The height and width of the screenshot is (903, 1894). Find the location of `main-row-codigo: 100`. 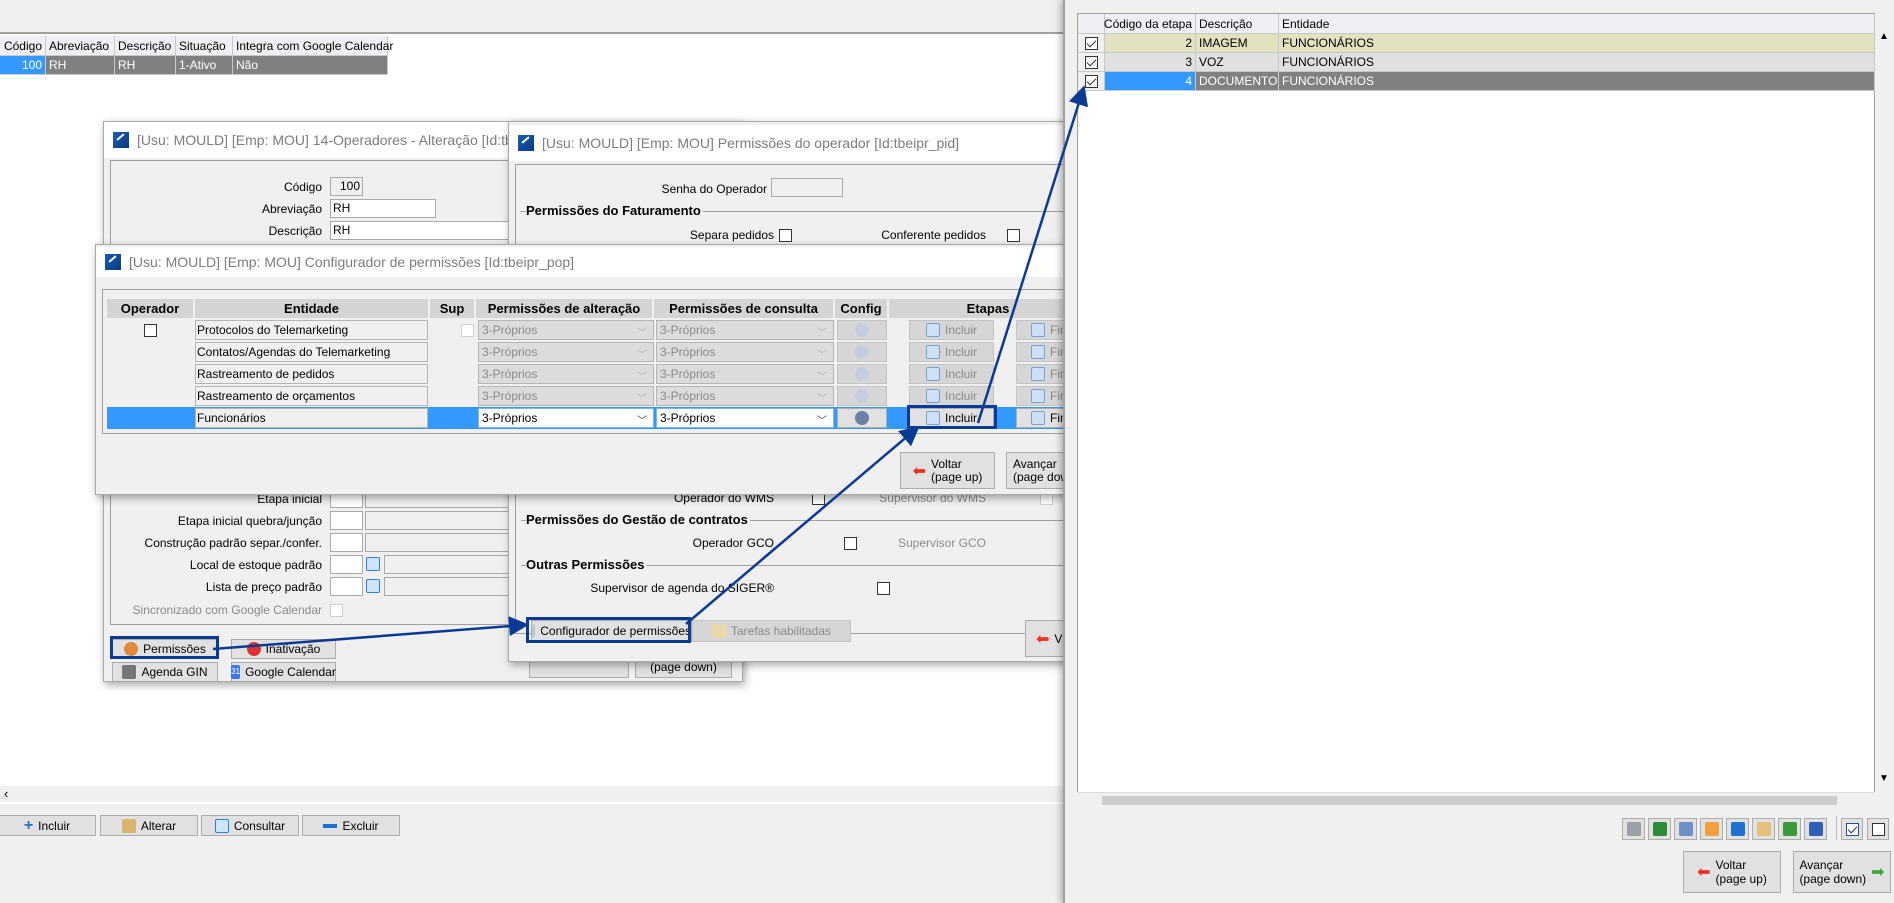

main-row-codigo: 100 is located at coordinates (23, 65).